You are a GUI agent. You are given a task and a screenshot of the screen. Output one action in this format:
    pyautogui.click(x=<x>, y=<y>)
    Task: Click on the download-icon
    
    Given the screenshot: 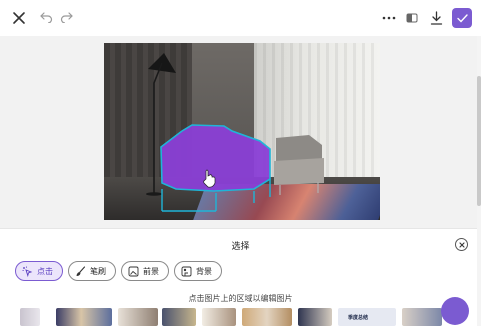 What is the action you would take?
    pyautogui.click(x=436, y=18)
    